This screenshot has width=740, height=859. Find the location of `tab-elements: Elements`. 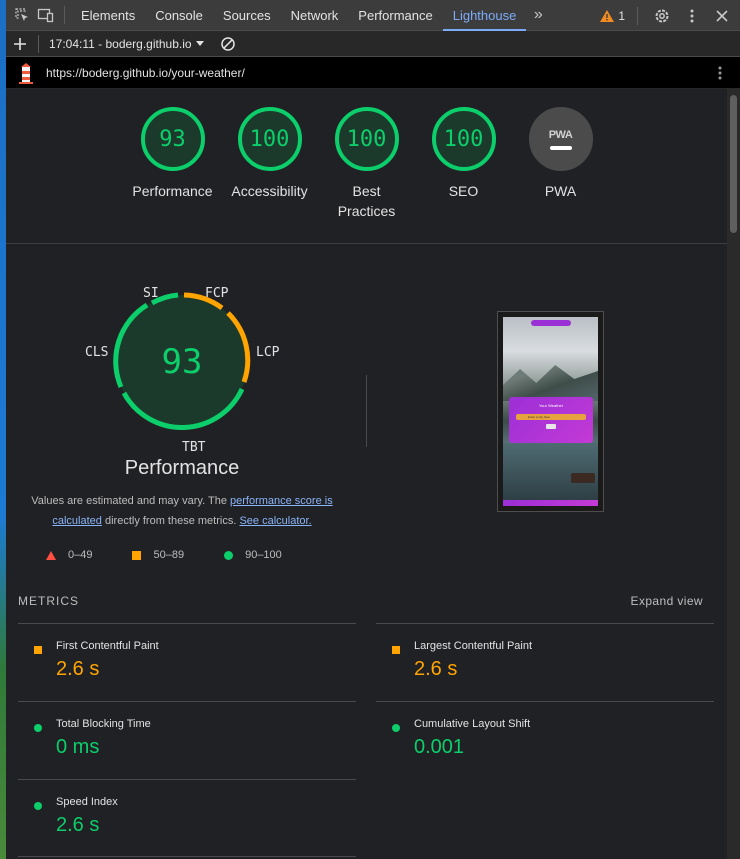

tab-elements: Elements is located at coordinates (108, 15).